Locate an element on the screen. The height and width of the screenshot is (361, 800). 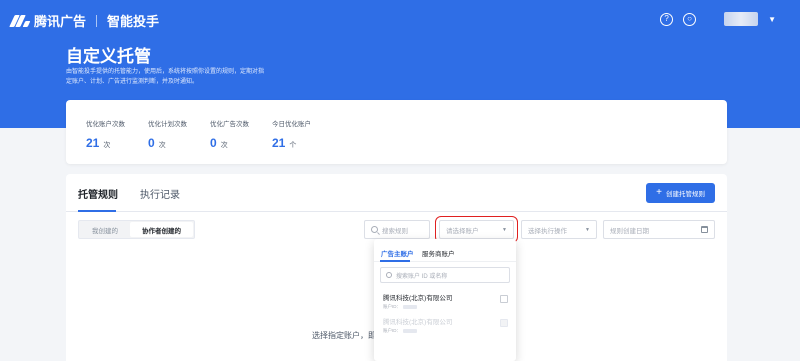
brand-divider is located at coordinates (97, 20).